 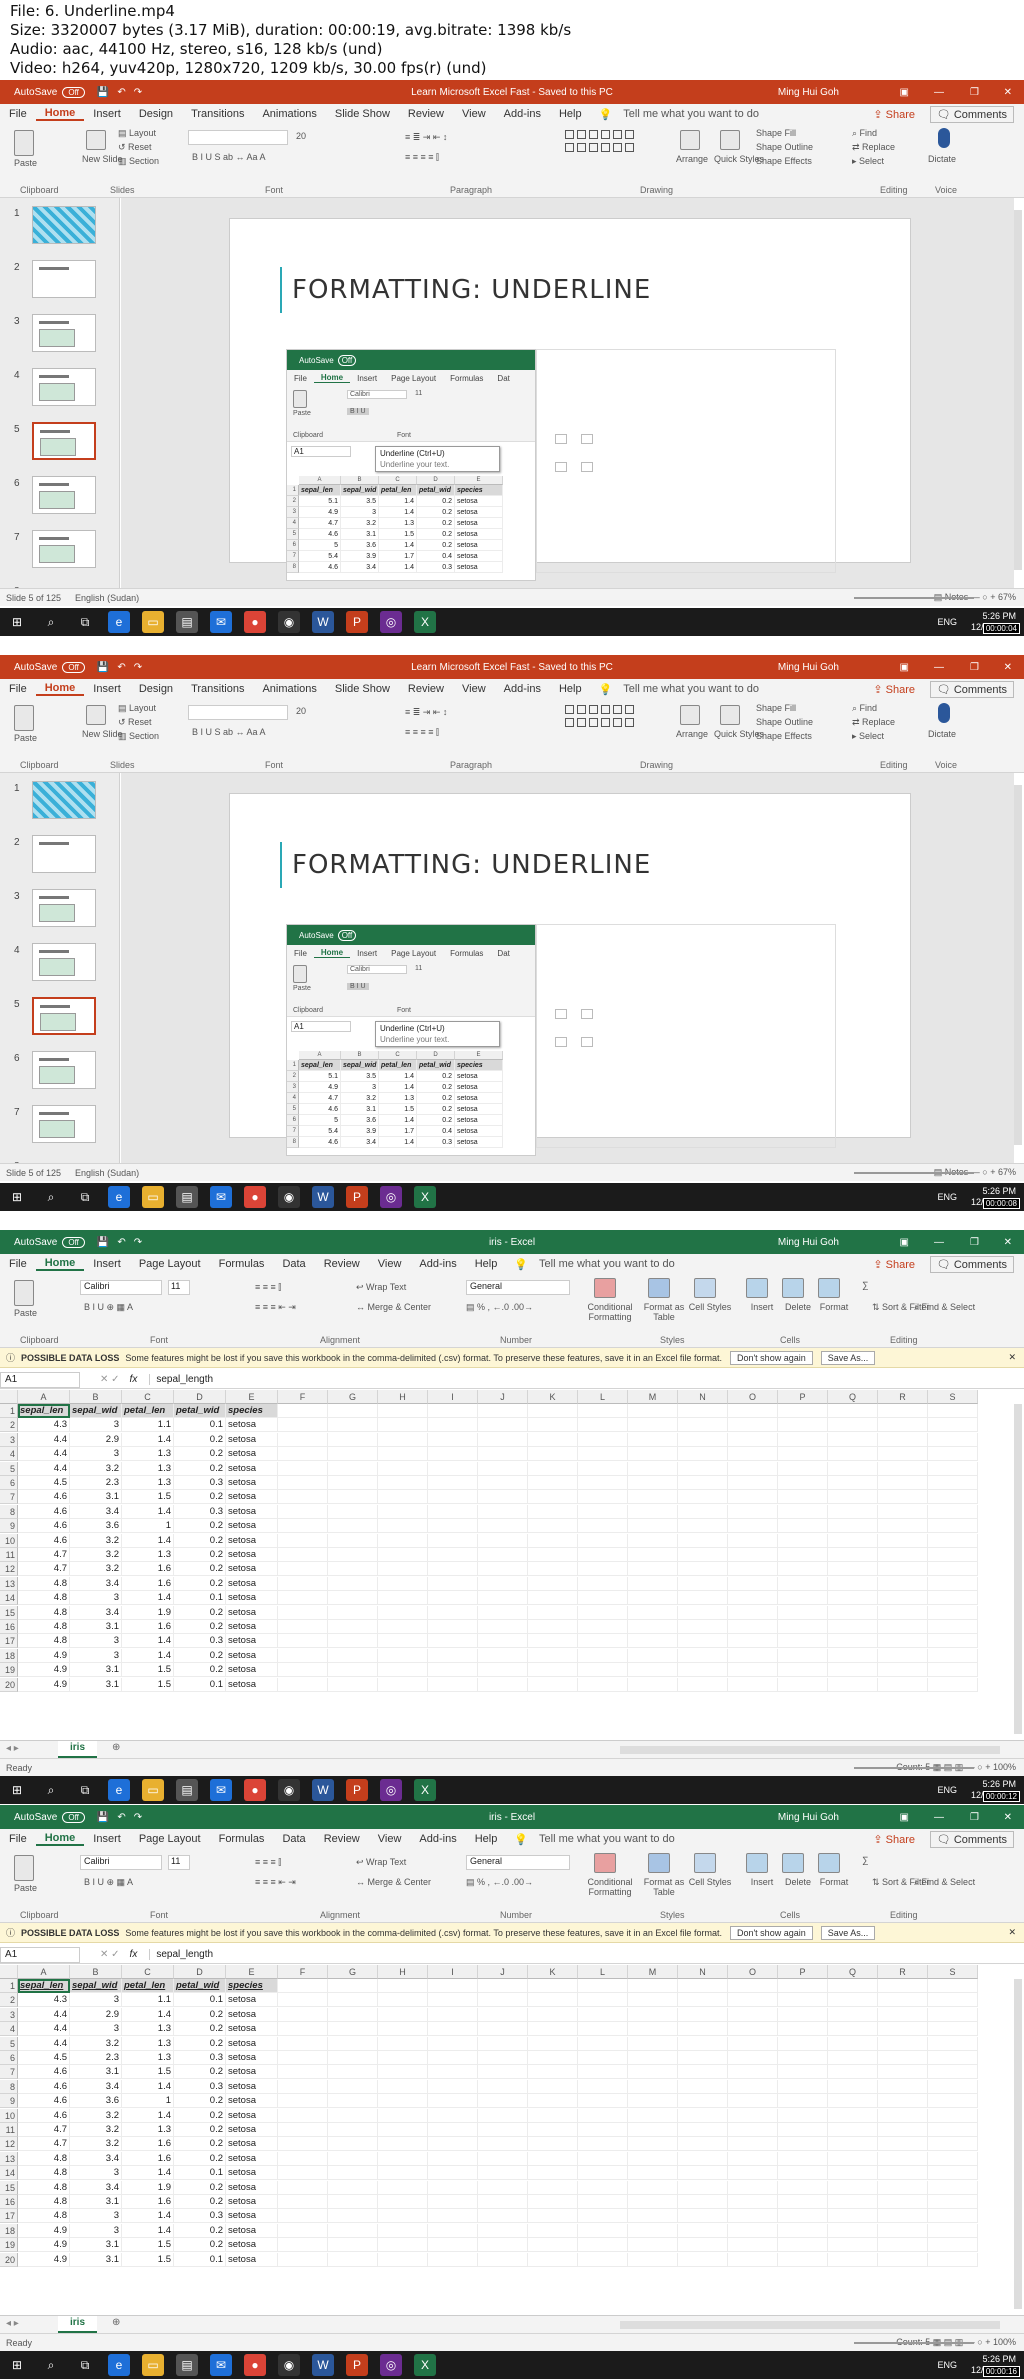 What do you see at coordinates (691, 689) in the screenshot?
I see `tell-me-search: Tell me what you want to do` at bounding box center [691, 689].